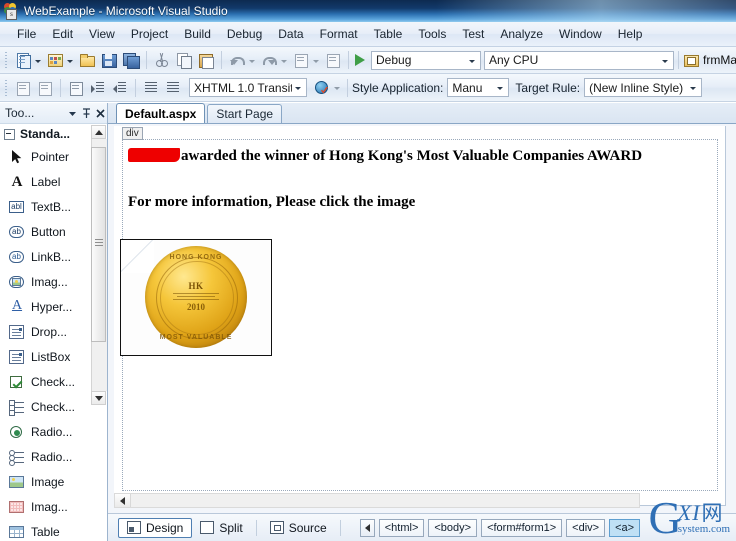  I want to click on toolbar-overflow-chevron-down-icon, so click(337, 88).